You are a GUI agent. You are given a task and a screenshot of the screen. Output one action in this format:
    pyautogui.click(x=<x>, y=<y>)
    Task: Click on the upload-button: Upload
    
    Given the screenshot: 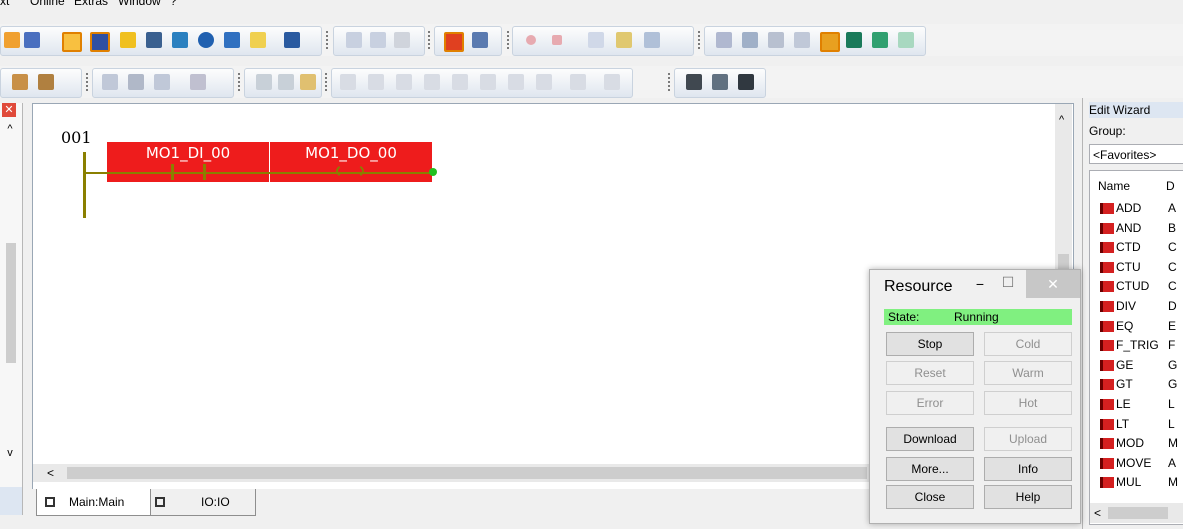 What is the action you would take?
    pyautogui.click(x=1028, y=439)
    